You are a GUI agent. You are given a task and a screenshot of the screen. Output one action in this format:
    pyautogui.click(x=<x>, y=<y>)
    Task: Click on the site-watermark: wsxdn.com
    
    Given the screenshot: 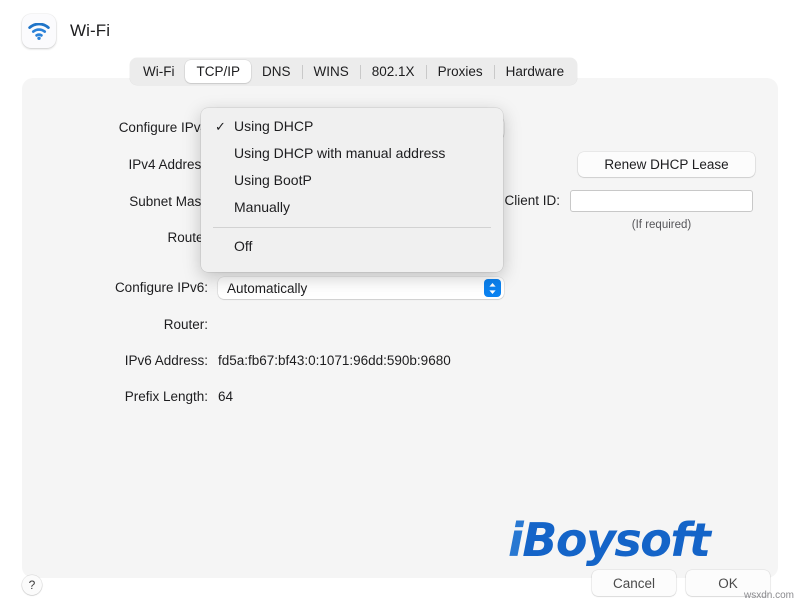 What is the action you would take?
    pyautogui.click(x=768, y=595)
    